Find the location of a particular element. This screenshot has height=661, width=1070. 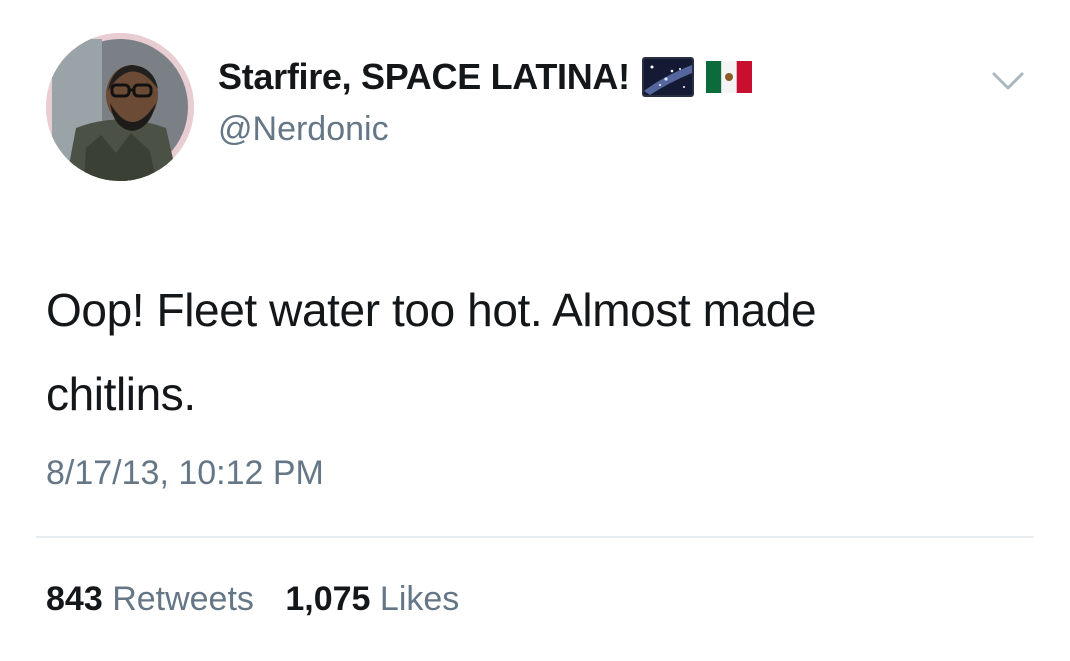

retweets-stat: 843 Retweets is located at coordinates (150, 599).